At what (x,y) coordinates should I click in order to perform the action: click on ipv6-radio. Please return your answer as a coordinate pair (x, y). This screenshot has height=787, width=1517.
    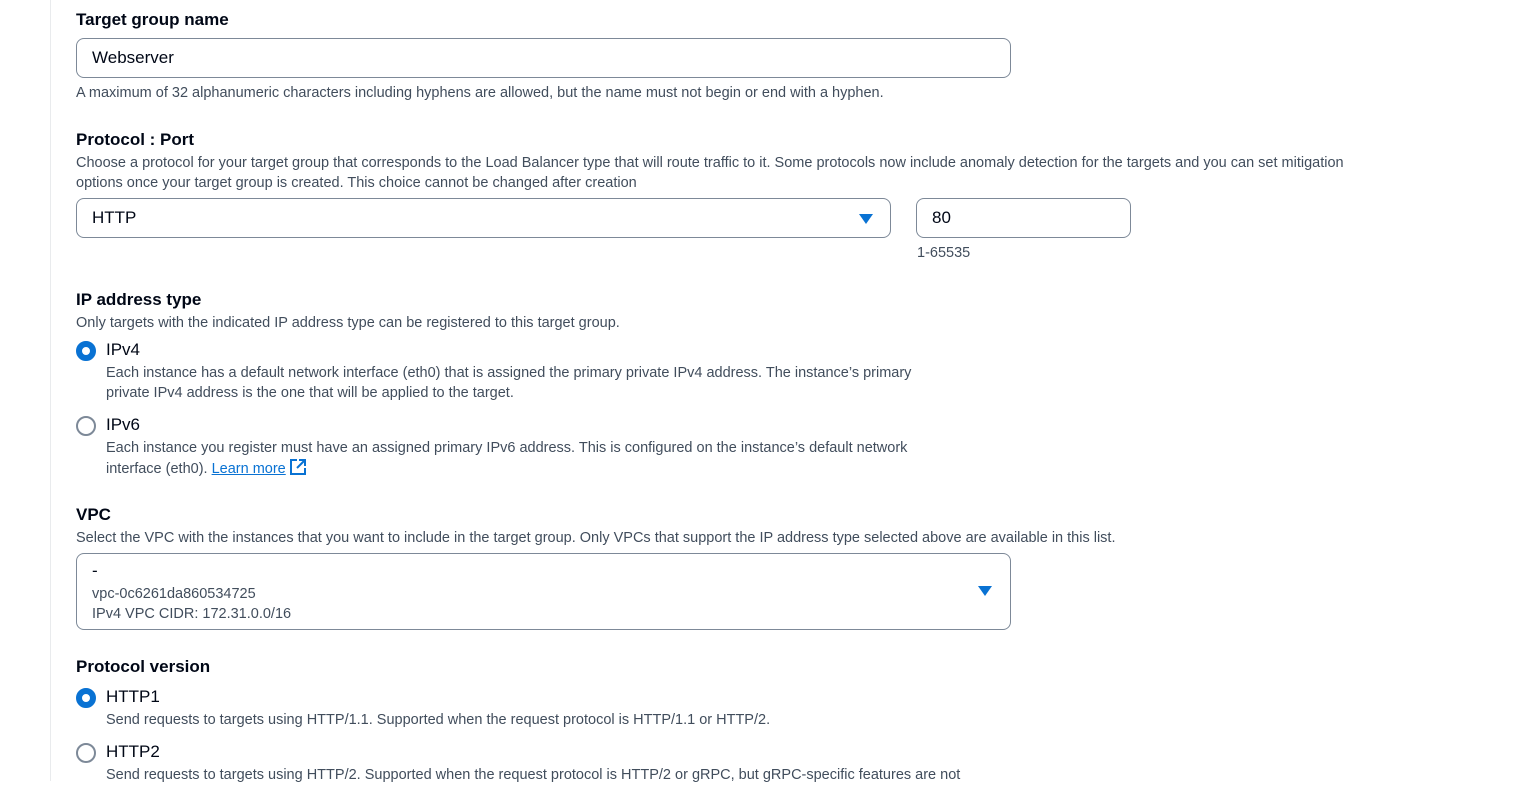
    Looking at the image, I should click on (86, 426).